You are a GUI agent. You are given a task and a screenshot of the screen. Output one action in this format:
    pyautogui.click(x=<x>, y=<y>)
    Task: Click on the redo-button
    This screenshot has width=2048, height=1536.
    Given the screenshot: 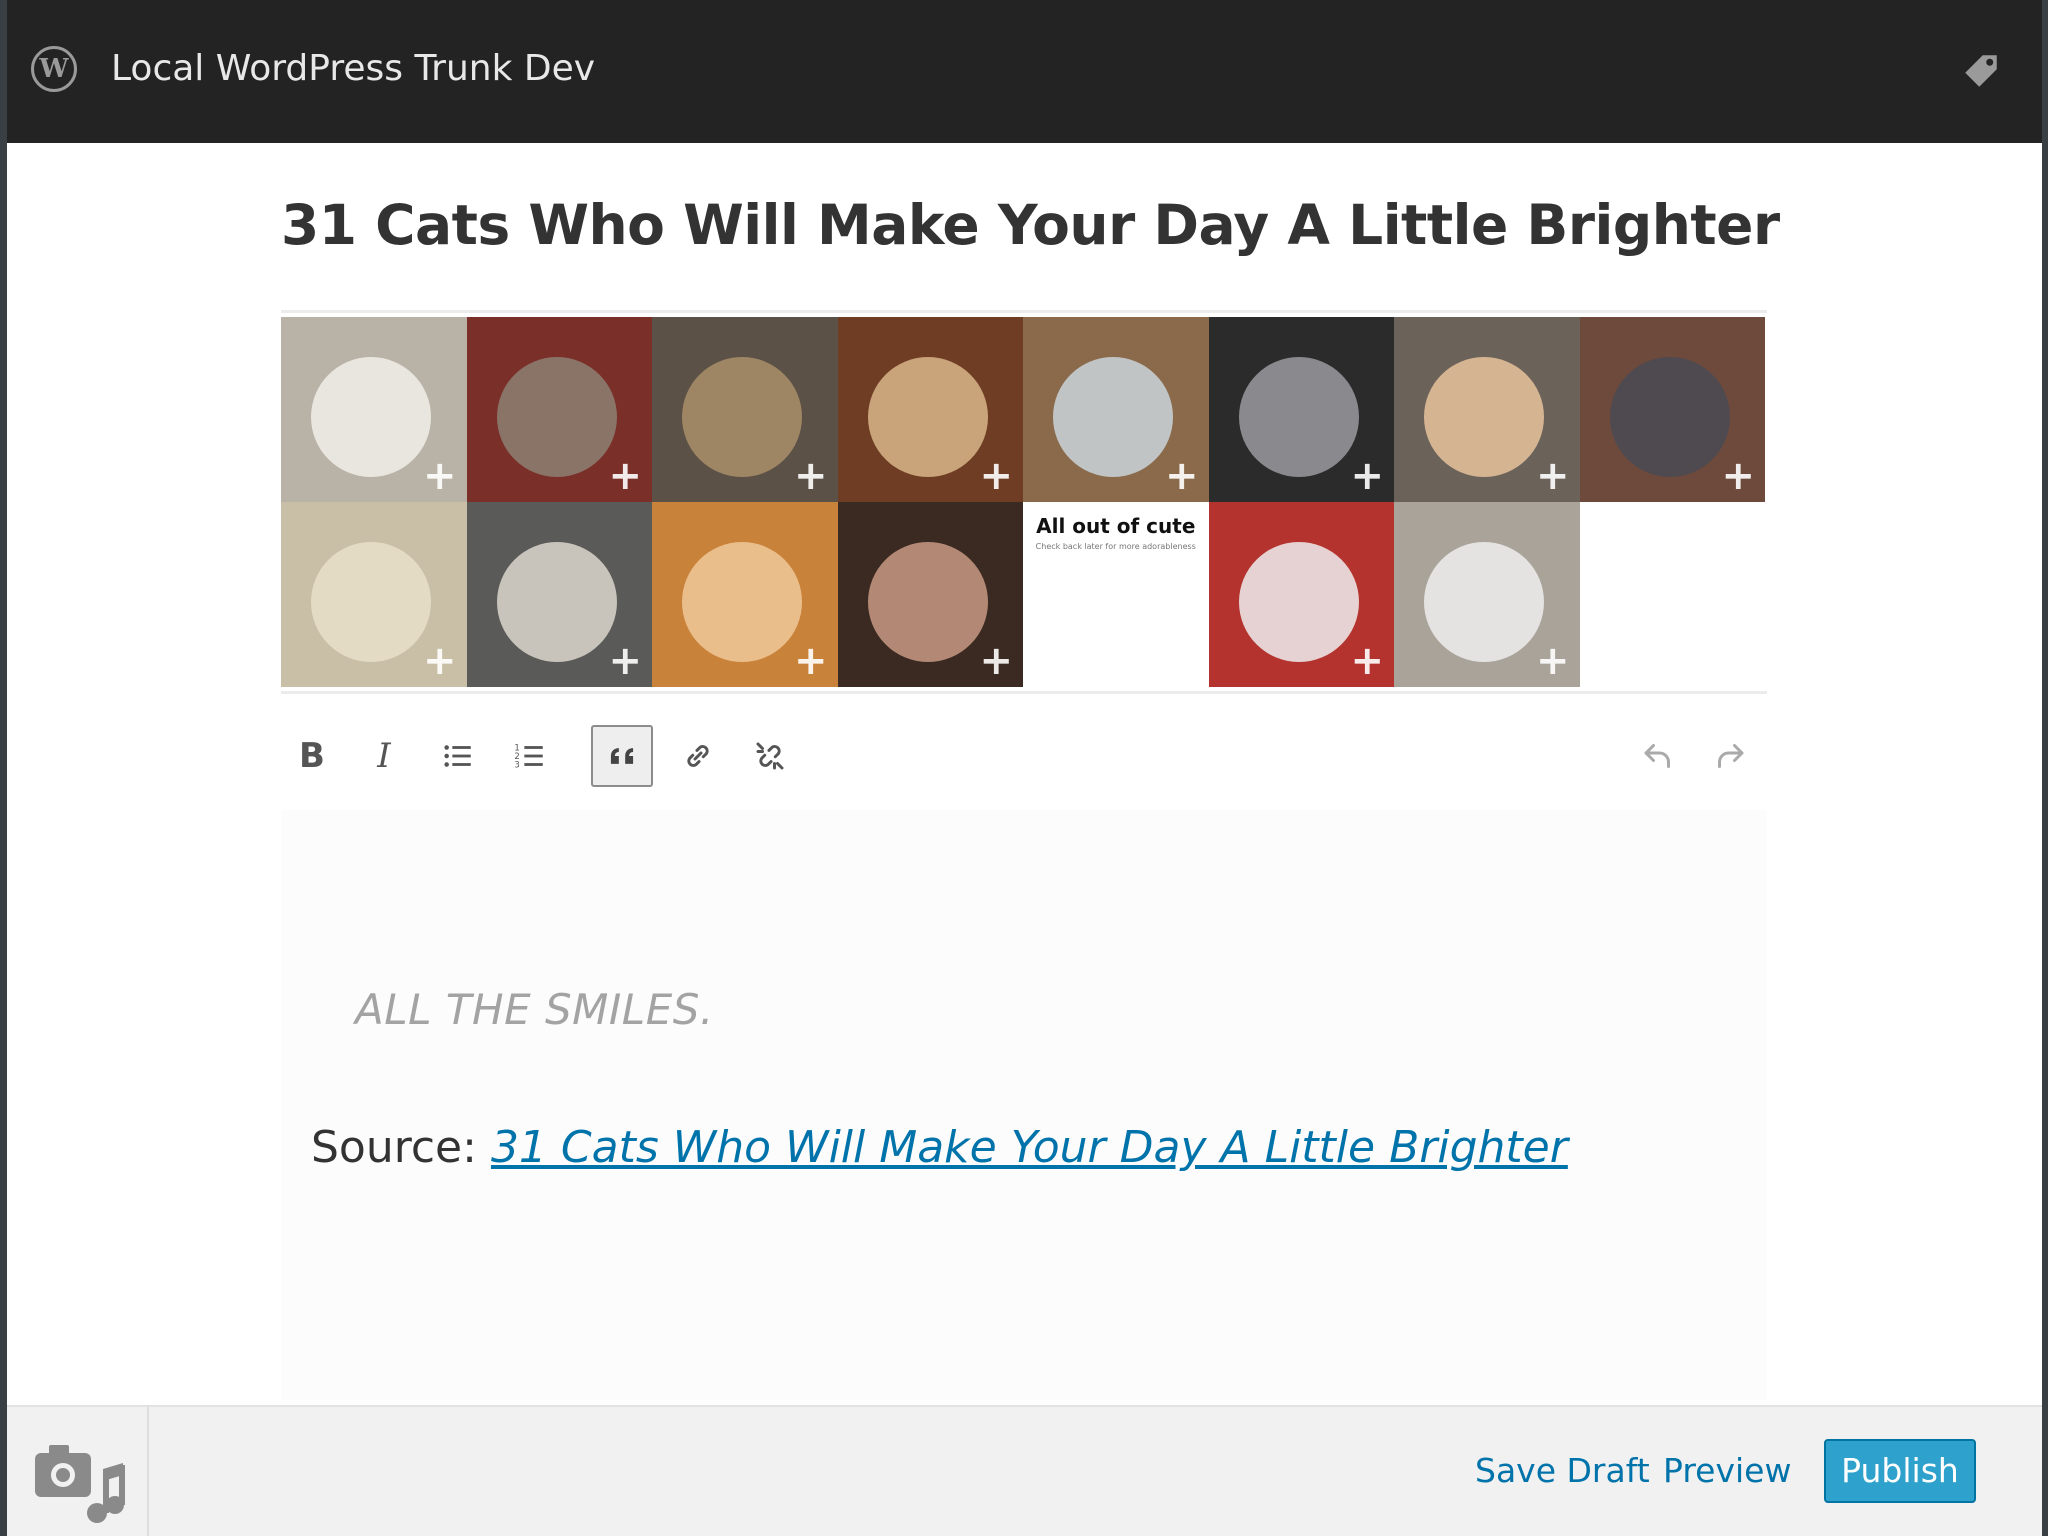 What is the action you would take?
    pyautogui.click(x=1730, y=756)
    